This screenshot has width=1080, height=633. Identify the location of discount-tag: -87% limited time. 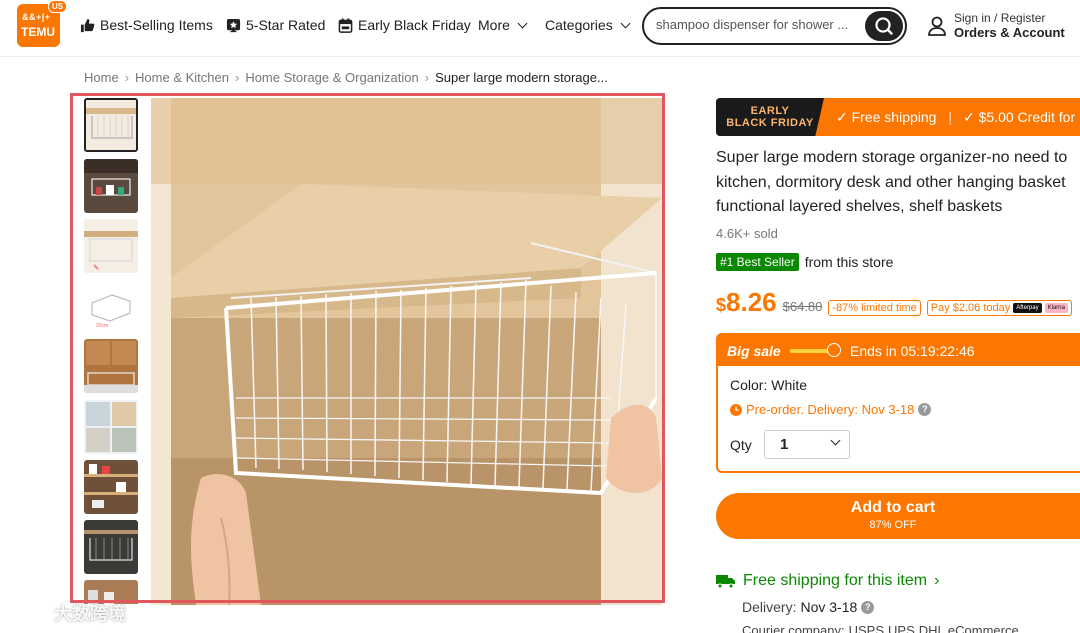
(874, 308).